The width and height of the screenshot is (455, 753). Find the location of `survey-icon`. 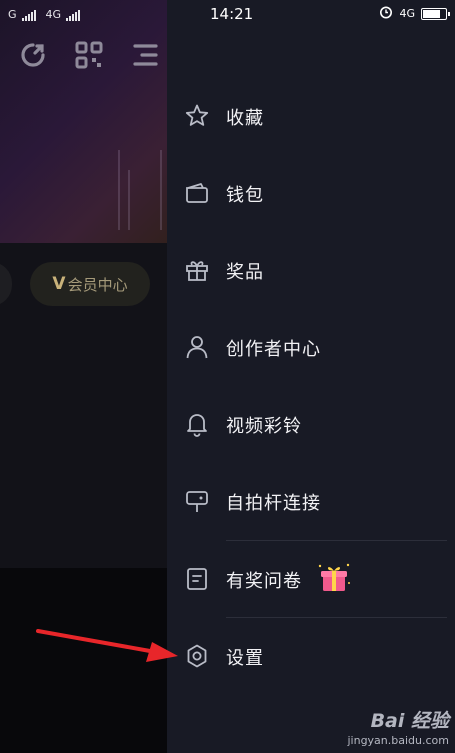

survey-icon is located at coordinates (197, 579).